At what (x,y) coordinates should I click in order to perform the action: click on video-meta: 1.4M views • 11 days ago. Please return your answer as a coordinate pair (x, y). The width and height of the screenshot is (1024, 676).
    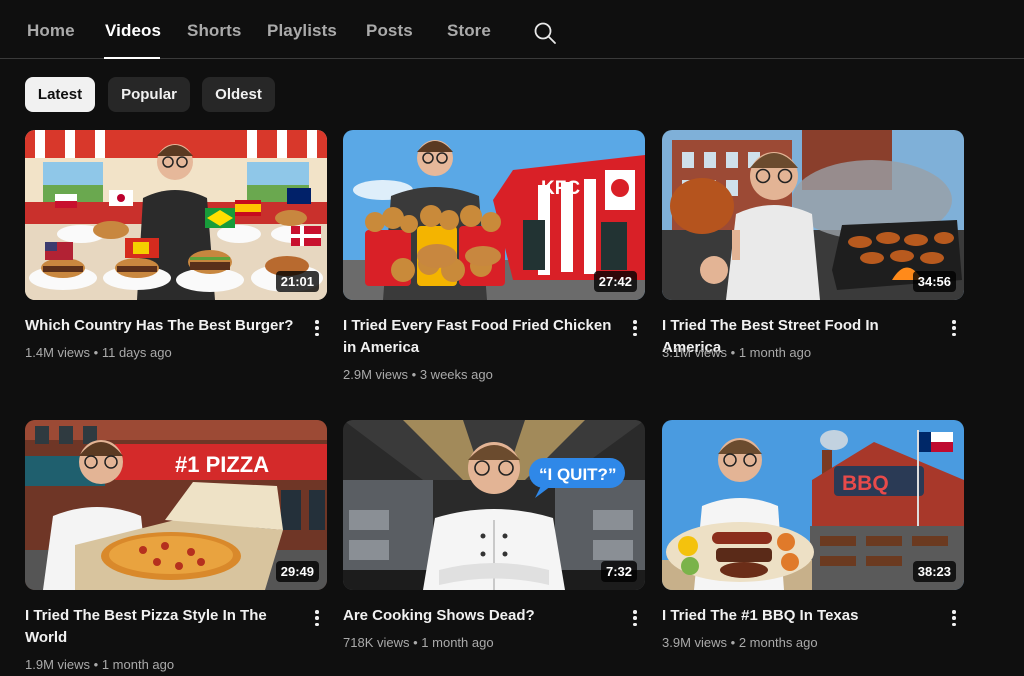
    Looking at the image, I should click on (98, 352).